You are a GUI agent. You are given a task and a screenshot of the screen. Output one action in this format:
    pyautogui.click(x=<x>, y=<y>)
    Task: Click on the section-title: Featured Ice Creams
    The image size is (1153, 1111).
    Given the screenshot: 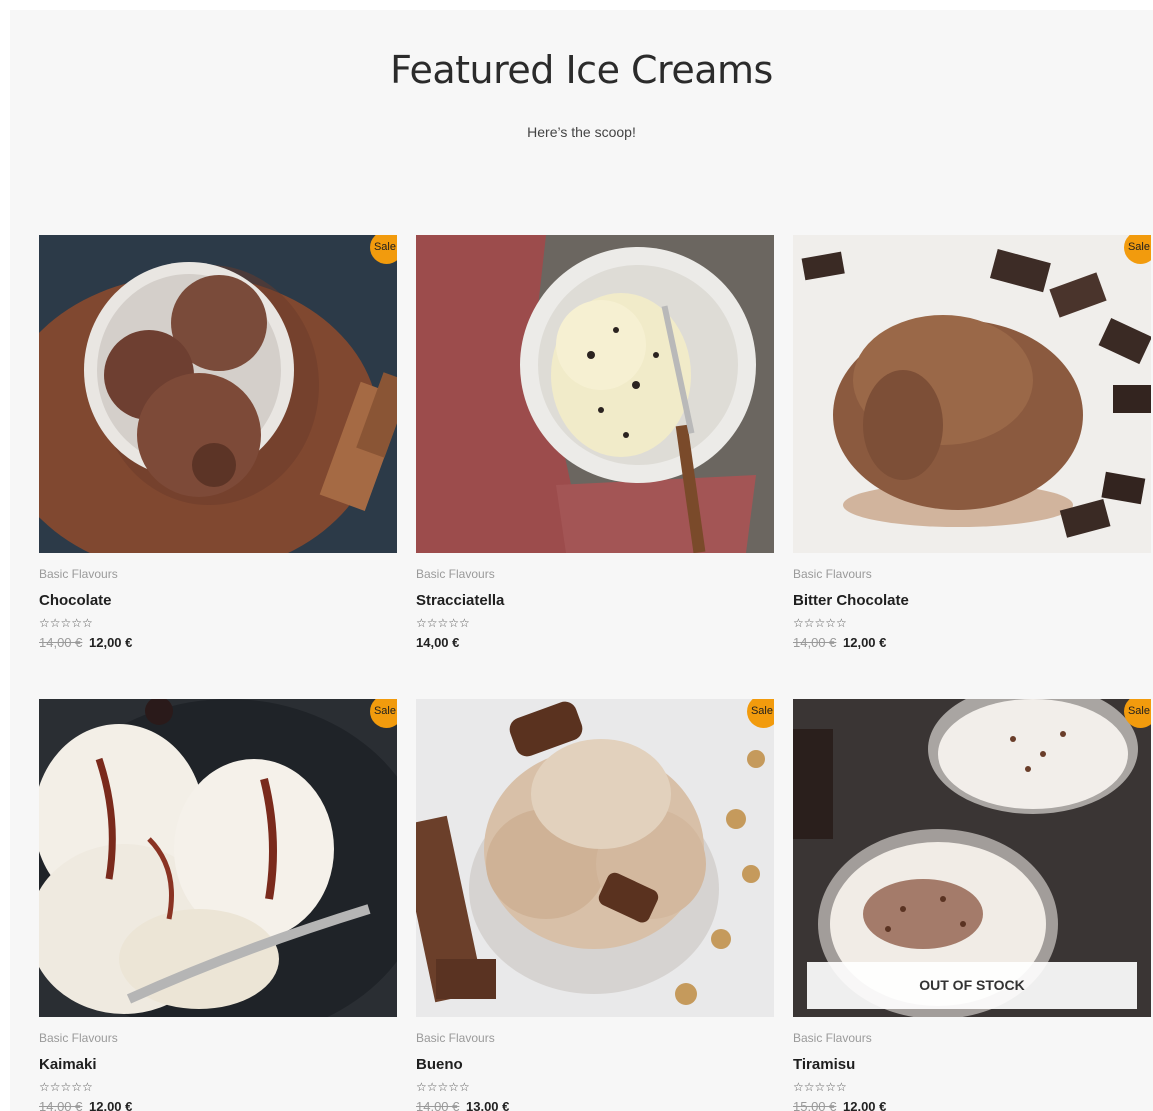 What is the action you would take?
    pyautogui.click(x=581, y=70)
    